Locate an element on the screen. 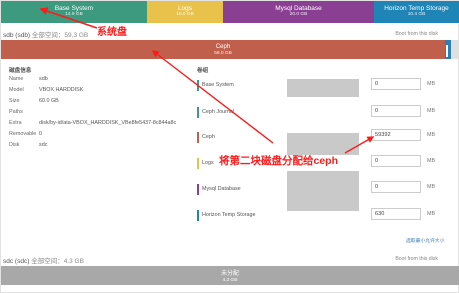 Image resolution: width=459 pixels, height=293 pixels. sdc-bar-title: 未分配 is located at coordinates (229, 274).